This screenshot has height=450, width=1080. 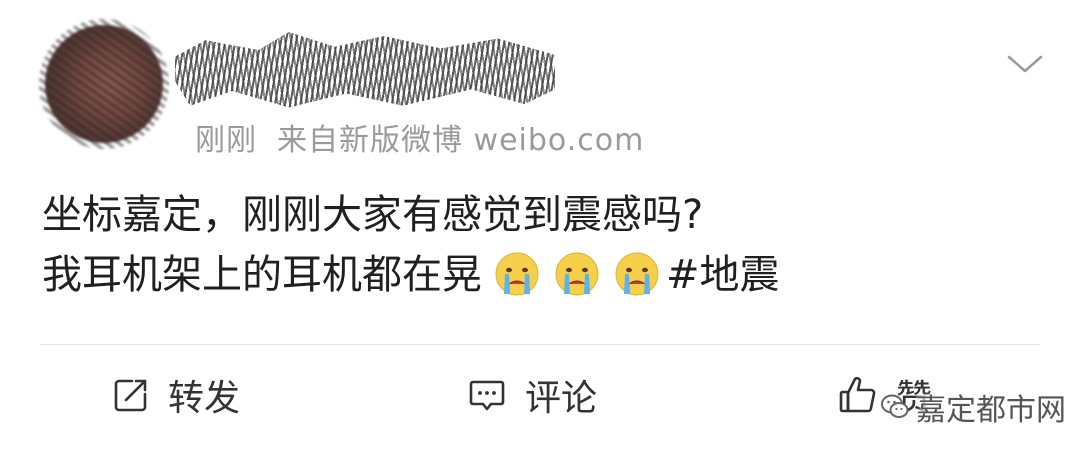 What do you see at coordinates (895, 406) in the screenshot?
I see `wechat-icon` at bounding box center [895, 406].